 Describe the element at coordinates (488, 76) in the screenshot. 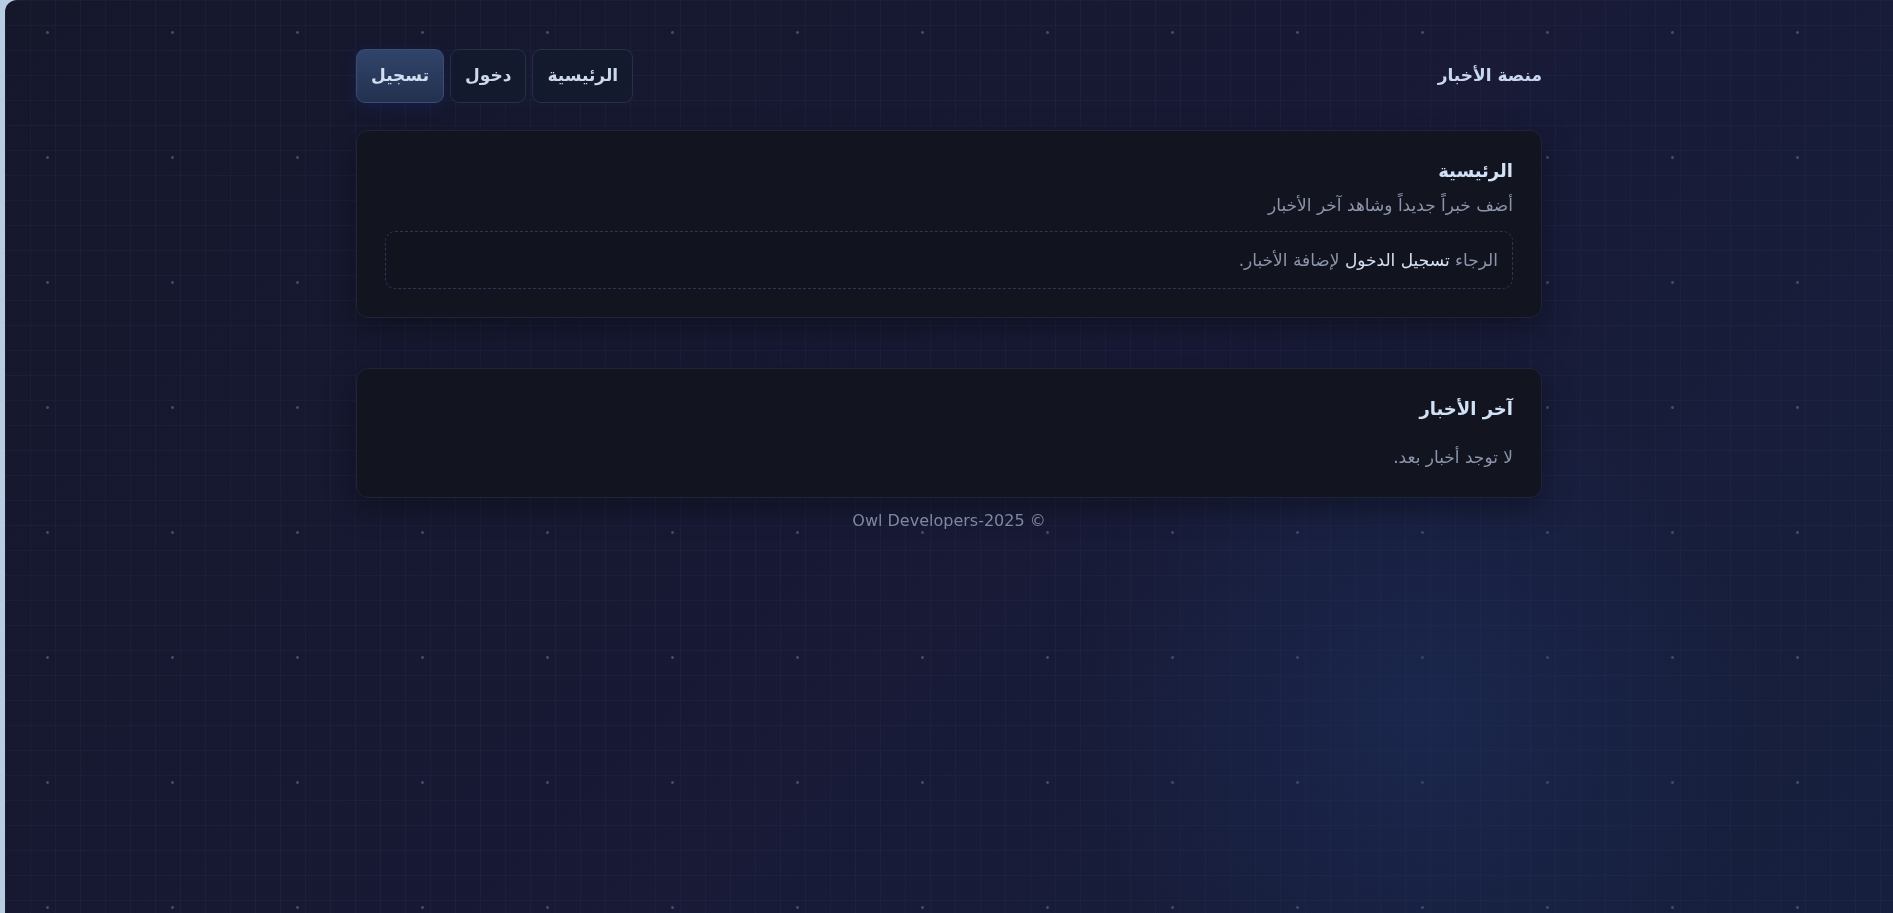

I see `nav-tab: دخول` at that location.